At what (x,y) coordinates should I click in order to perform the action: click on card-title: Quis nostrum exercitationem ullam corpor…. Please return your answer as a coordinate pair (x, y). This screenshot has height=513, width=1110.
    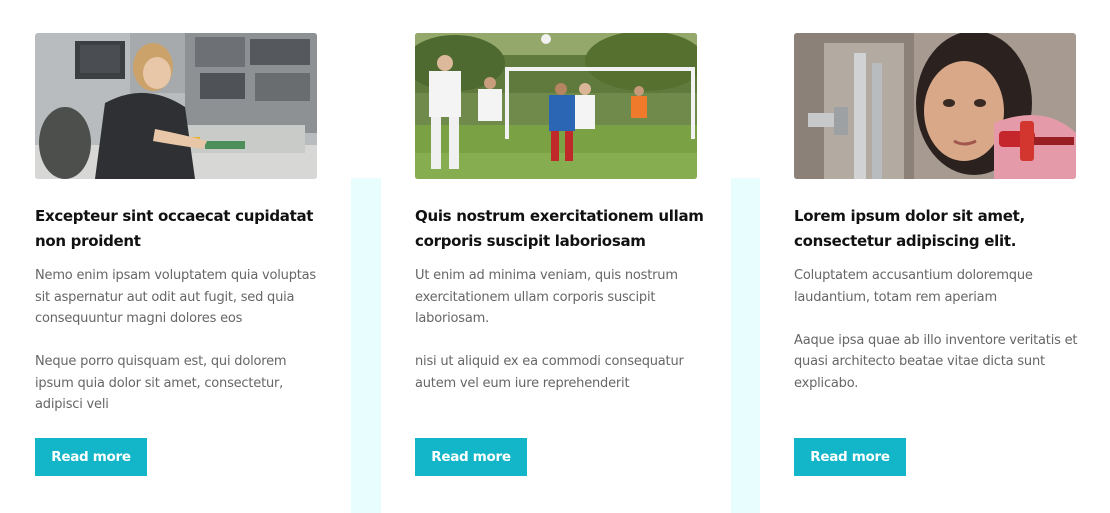
    Looking at the image, I should click on (559, 228).